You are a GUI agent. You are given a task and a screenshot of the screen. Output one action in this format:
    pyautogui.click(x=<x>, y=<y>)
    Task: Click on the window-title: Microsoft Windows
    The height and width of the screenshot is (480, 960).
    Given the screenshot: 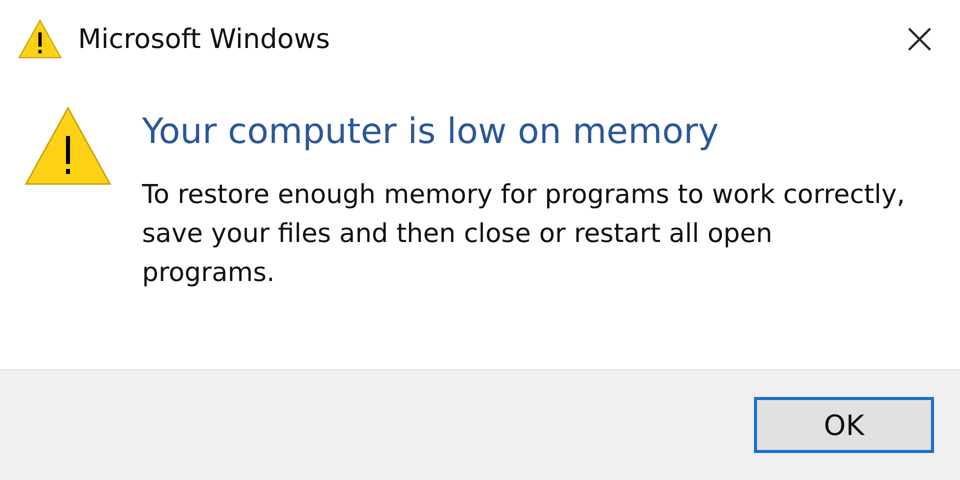 What is the action you would take?
    pyautogui.click(x=204, y=39)
    